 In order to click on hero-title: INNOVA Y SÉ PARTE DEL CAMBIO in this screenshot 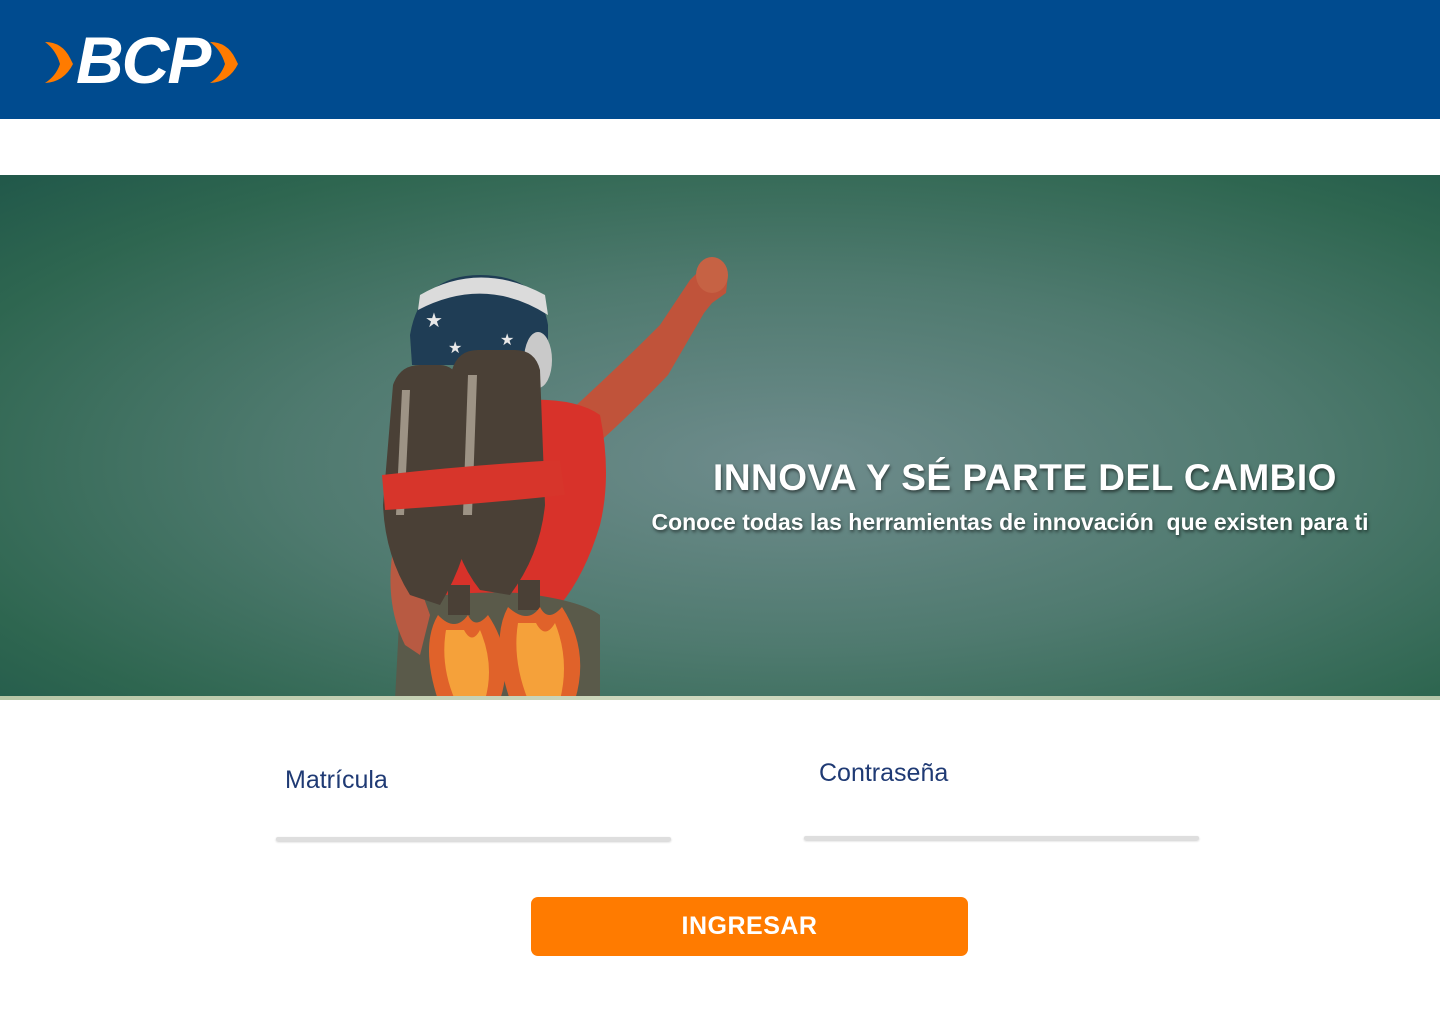, I will do `click(1025, 477)`.